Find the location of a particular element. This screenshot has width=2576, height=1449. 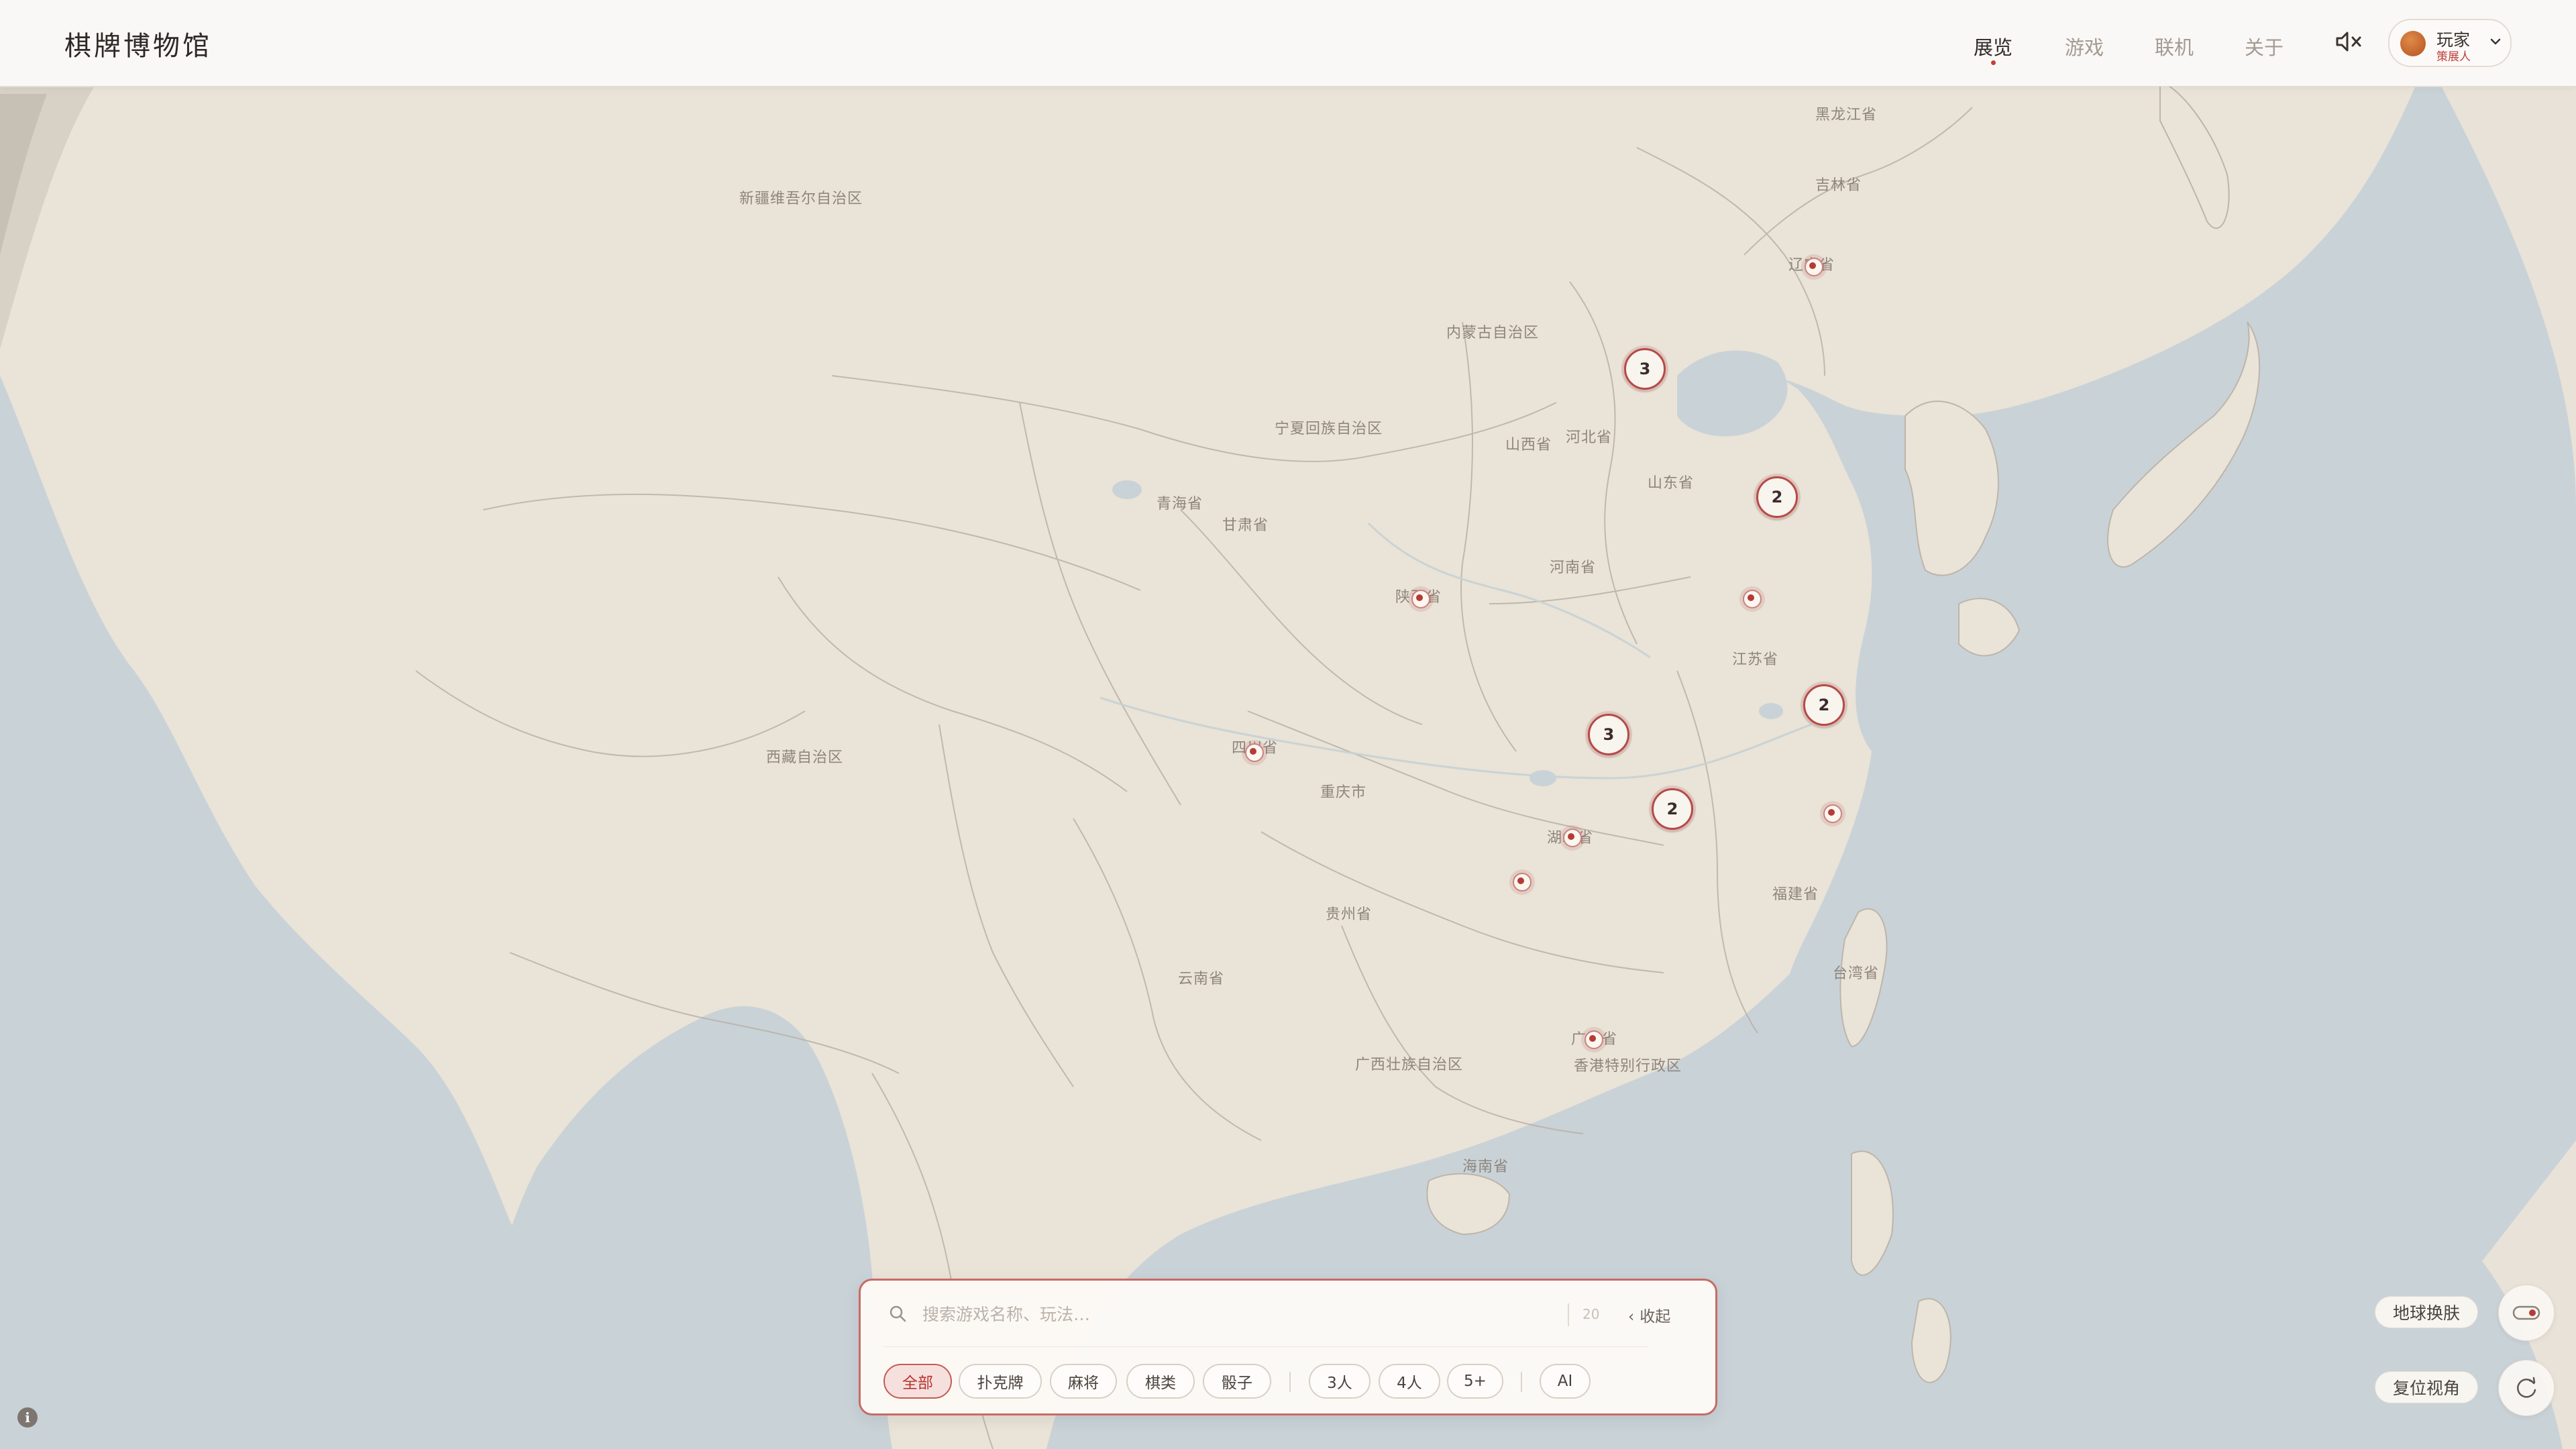

filter-chip-3-players: 3人 is located at coordinates (1340, 1381).